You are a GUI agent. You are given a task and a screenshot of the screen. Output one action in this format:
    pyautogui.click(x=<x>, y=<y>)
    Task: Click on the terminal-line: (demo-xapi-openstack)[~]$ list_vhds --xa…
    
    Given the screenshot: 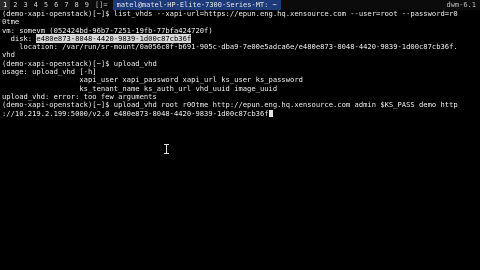 What is the action you would take?
    pyautogui.click(x=240, y=13)
    